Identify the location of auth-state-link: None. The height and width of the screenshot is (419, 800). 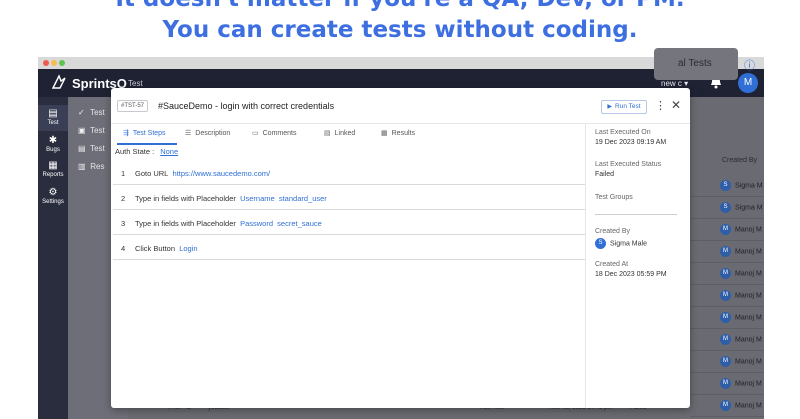
(169, 151).